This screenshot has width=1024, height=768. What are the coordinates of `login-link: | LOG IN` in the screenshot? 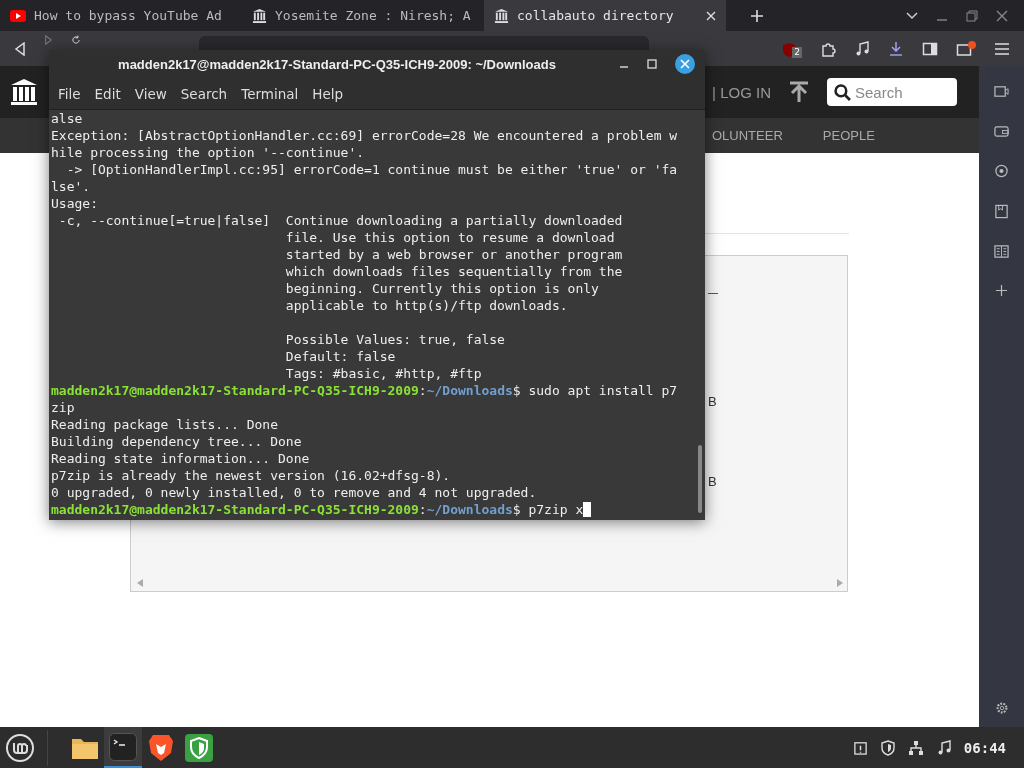 It's located at (741, 92).